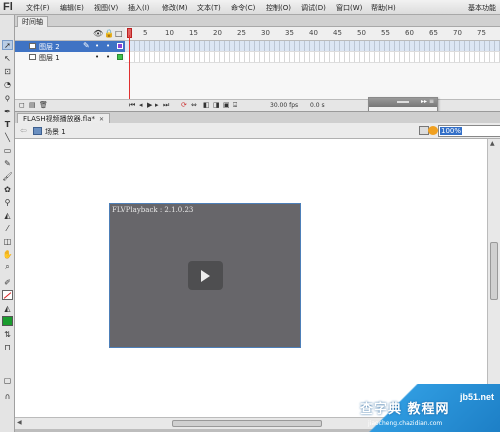  Describe the element at coordinates (243, 8) in the screenshot. I see `menu-commands: 命令(C)` at that location.